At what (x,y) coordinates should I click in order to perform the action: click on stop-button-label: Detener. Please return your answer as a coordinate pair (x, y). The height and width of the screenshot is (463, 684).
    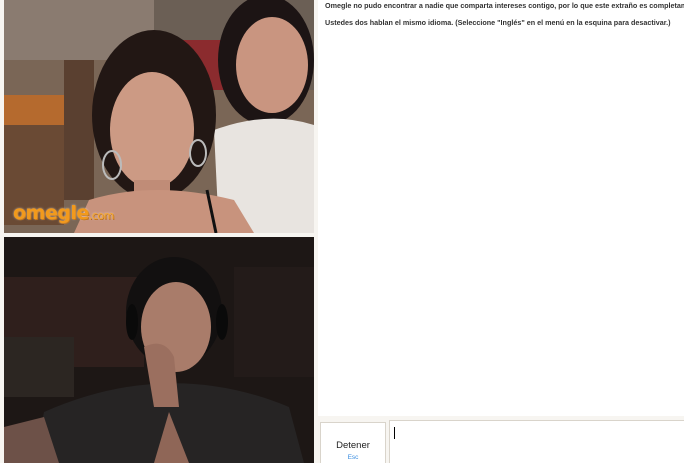
    Looking at the image, I should click on (353, 445).